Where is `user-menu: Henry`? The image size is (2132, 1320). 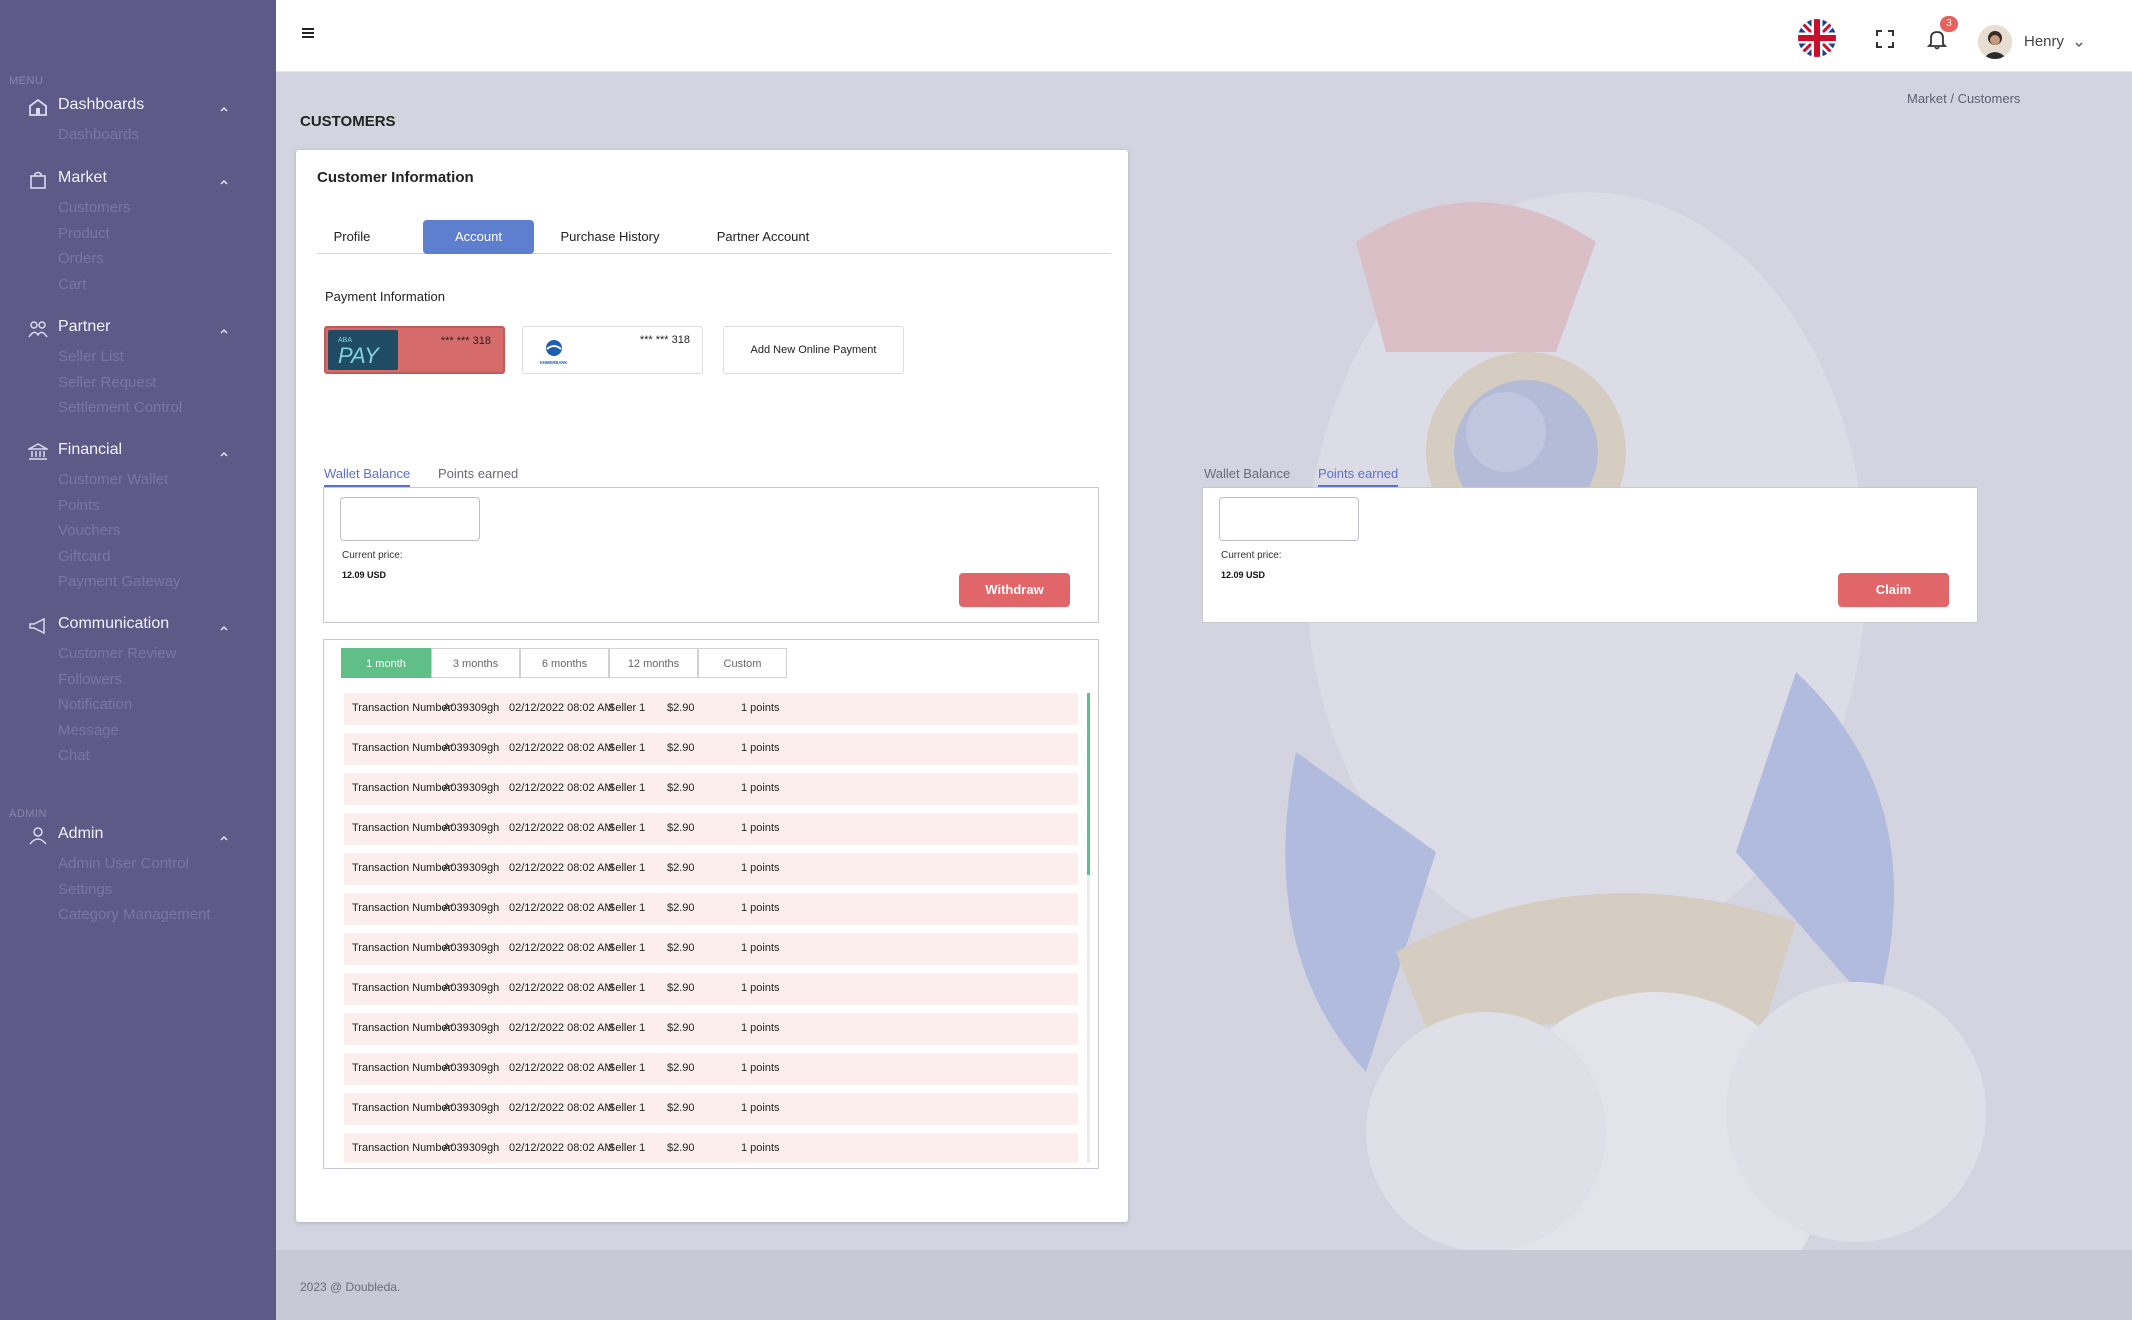
user-menu: Henry is located at coordinates (2048, 42).